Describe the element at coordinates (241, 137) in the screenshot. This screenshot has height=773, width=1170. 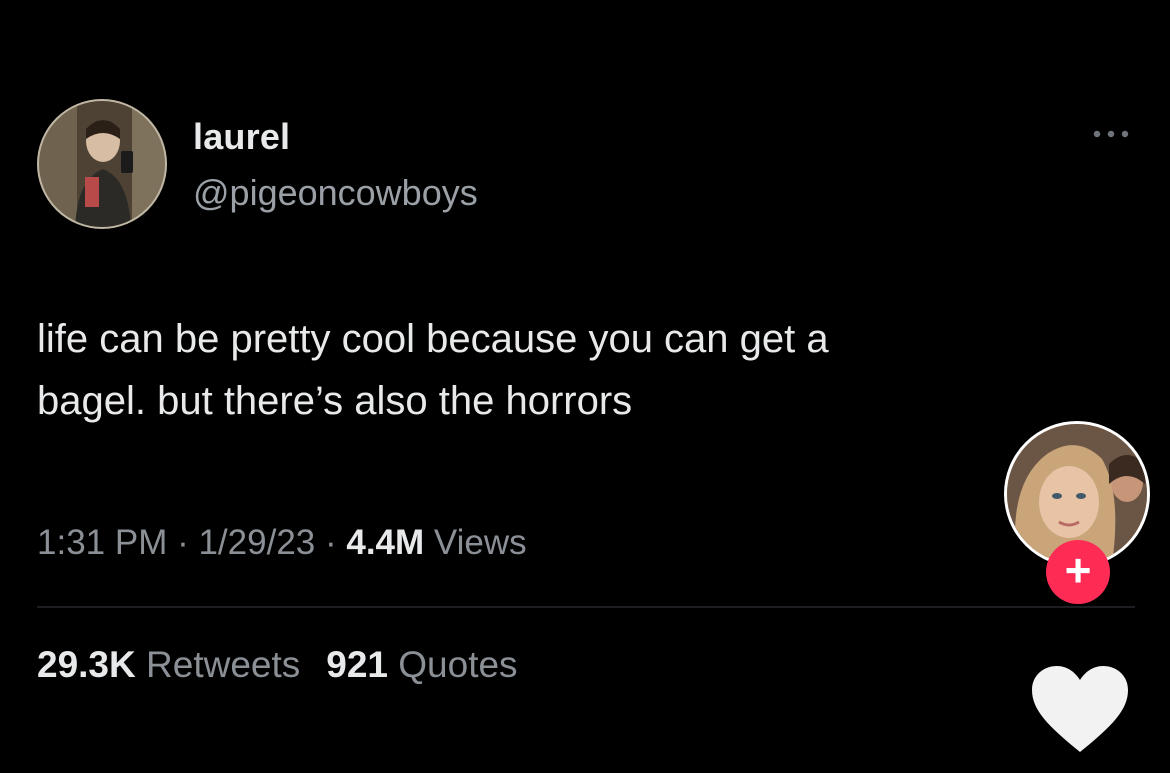
I see `author-display-name: laurel` at that location.